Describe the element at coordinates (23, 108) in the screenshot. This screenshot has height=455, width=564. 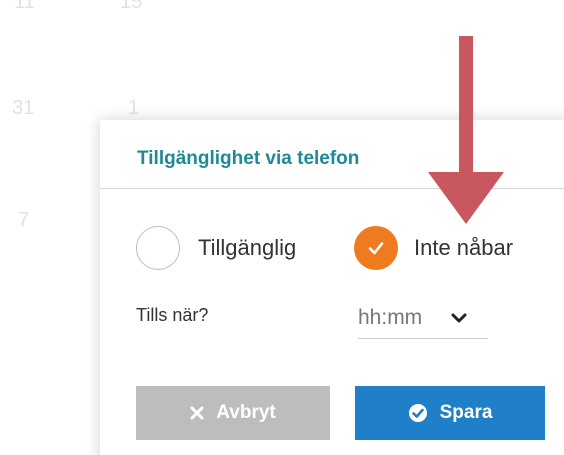
I see `calendar-day-number: 31` at that location.